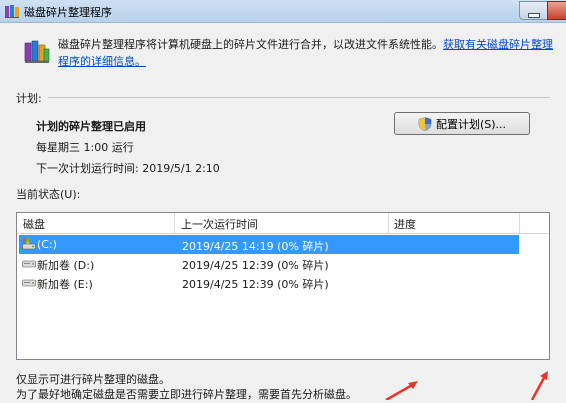  Describe the element at coordinates (47, 244) in the screenshot. I see `disk-name: (C:)` at that location.